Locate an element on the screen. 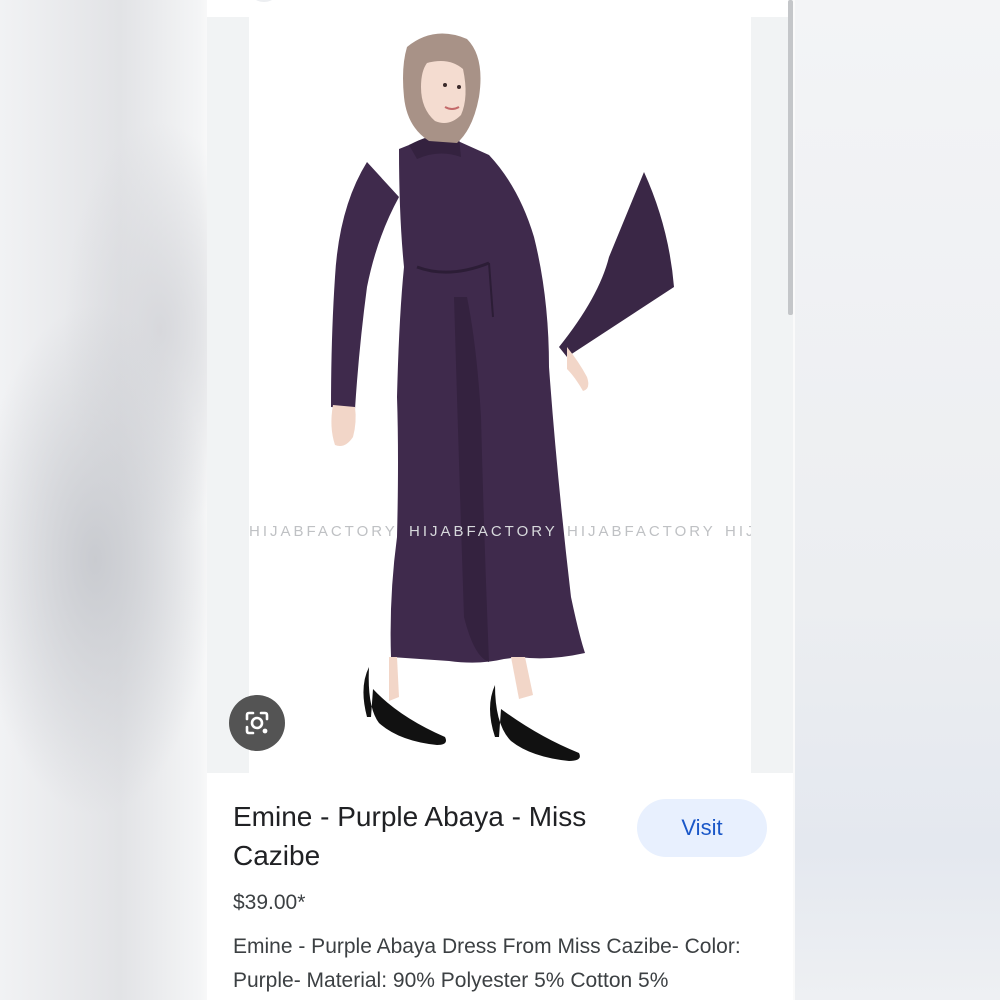  lens-camera-icon is located at coordinates (257, 723).